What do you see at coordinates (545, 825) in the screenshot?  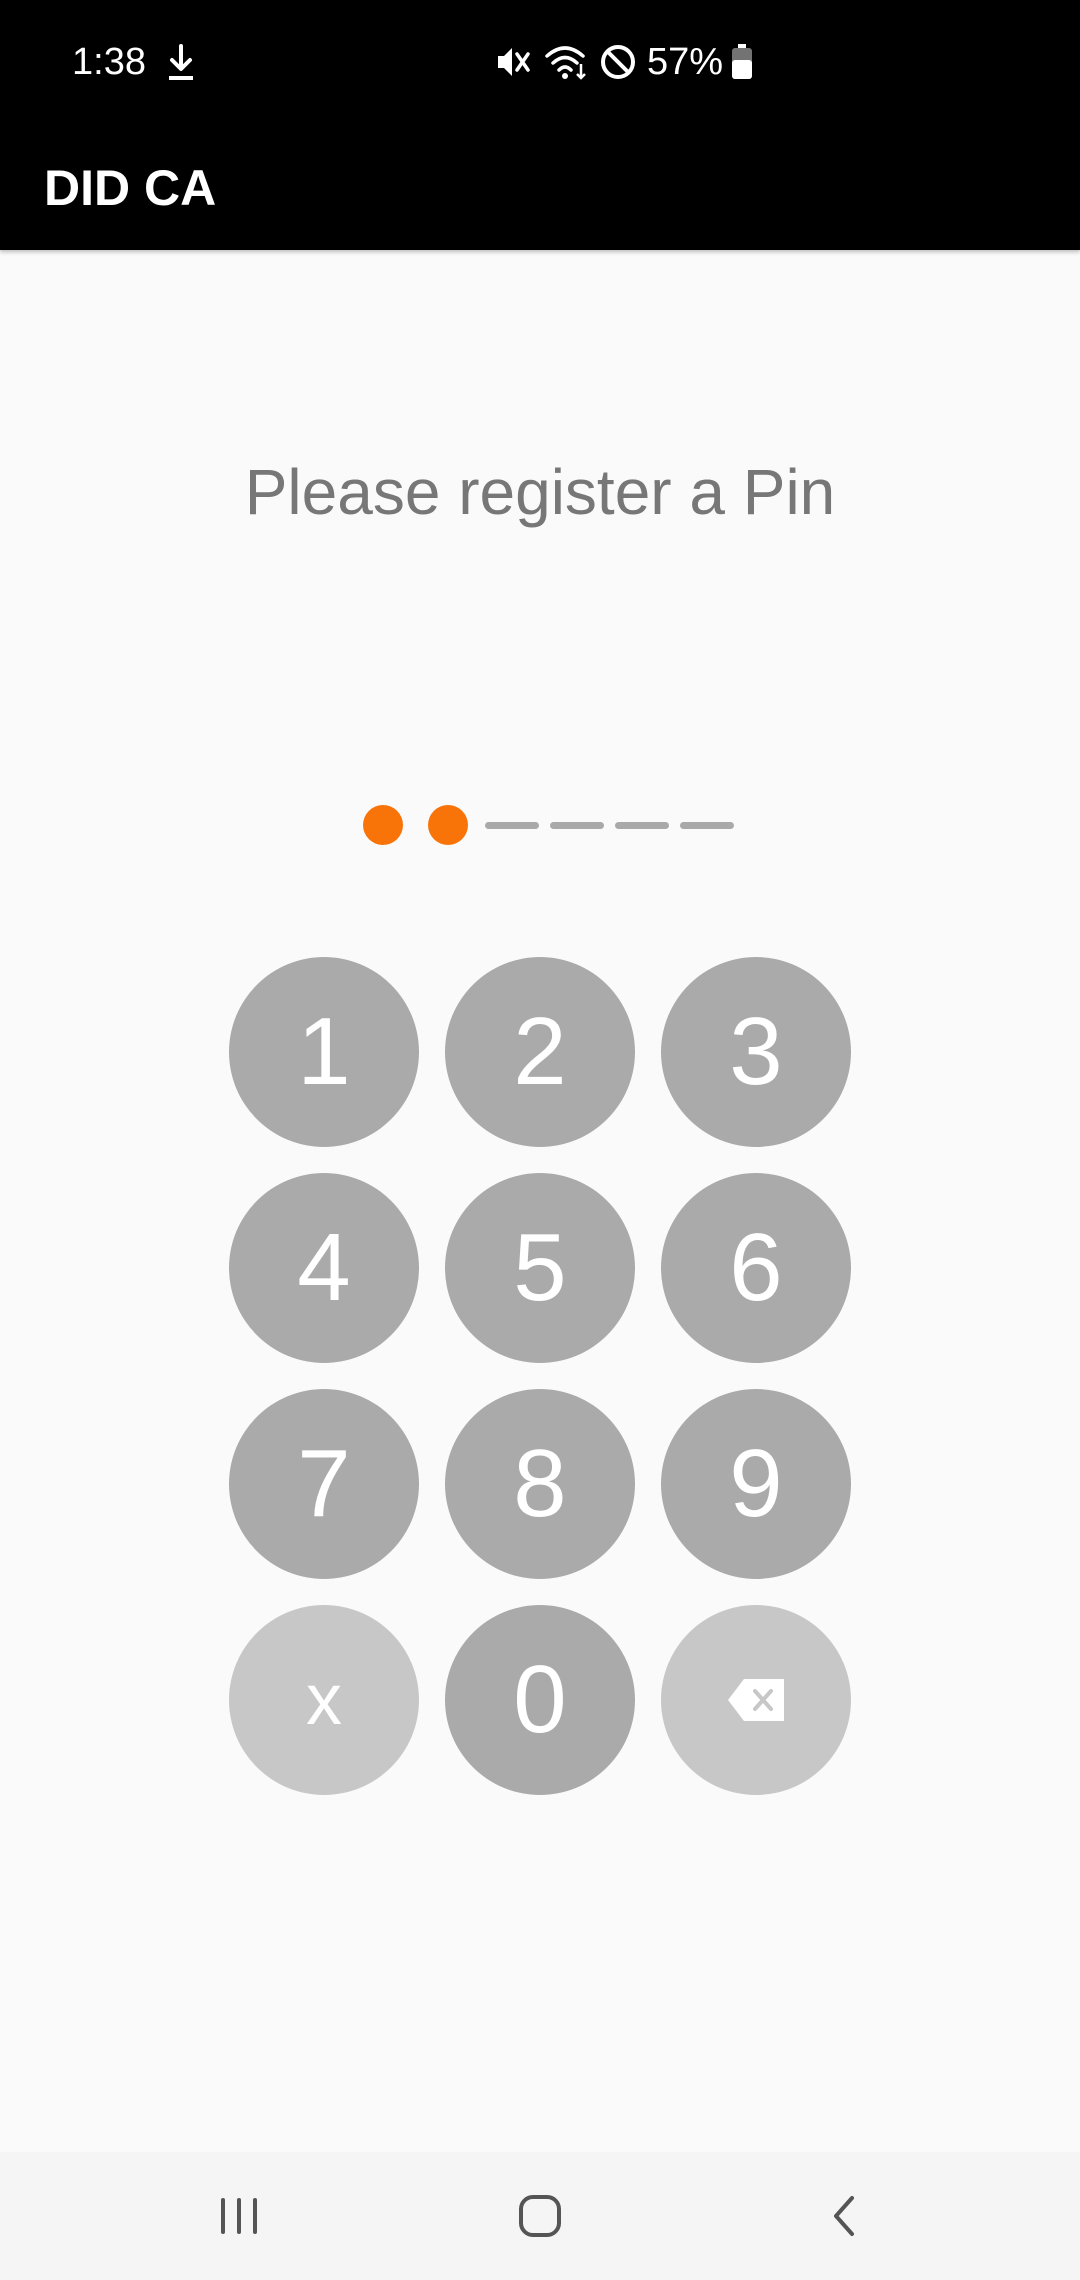 I see `pin-indicator` at bounding box center [545, 825].